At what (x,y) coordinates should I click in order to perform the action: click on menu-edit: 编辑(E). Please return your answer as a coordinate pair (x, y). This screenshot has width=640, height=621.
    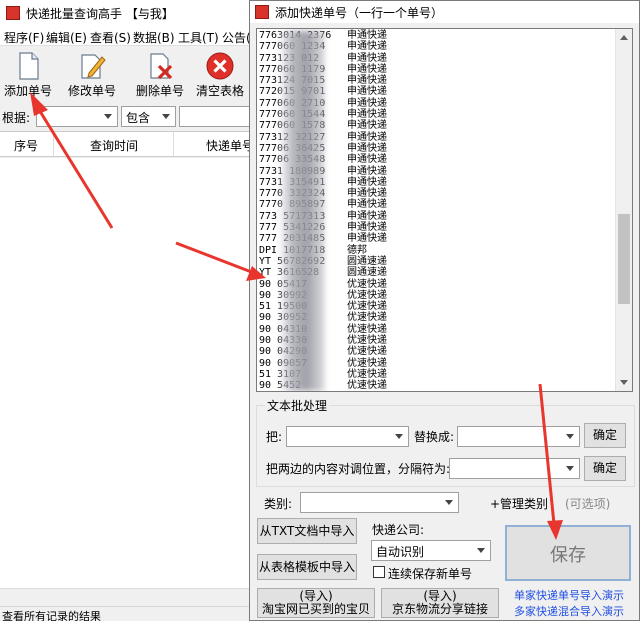
    Looking at the image, I should click on (66, 37).